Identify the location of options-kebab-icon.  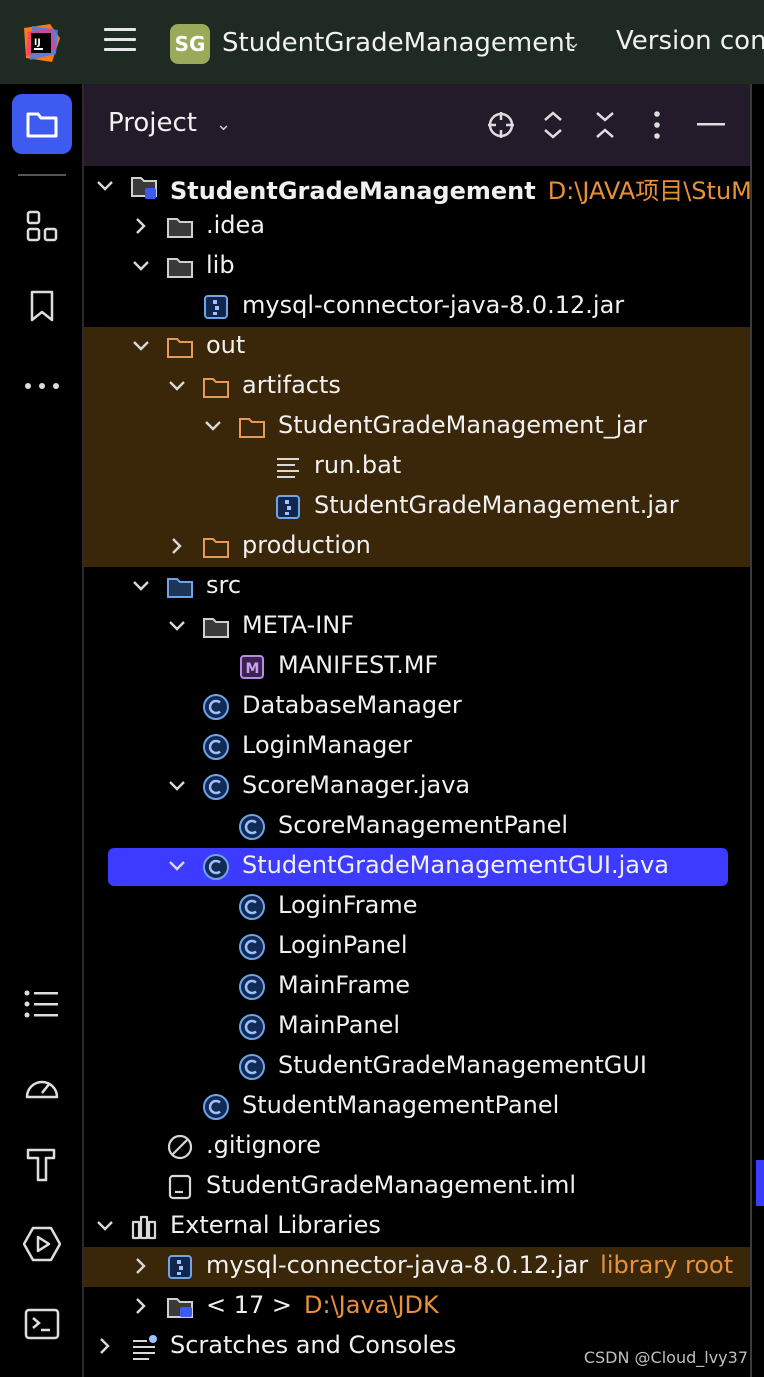
(657, 125).